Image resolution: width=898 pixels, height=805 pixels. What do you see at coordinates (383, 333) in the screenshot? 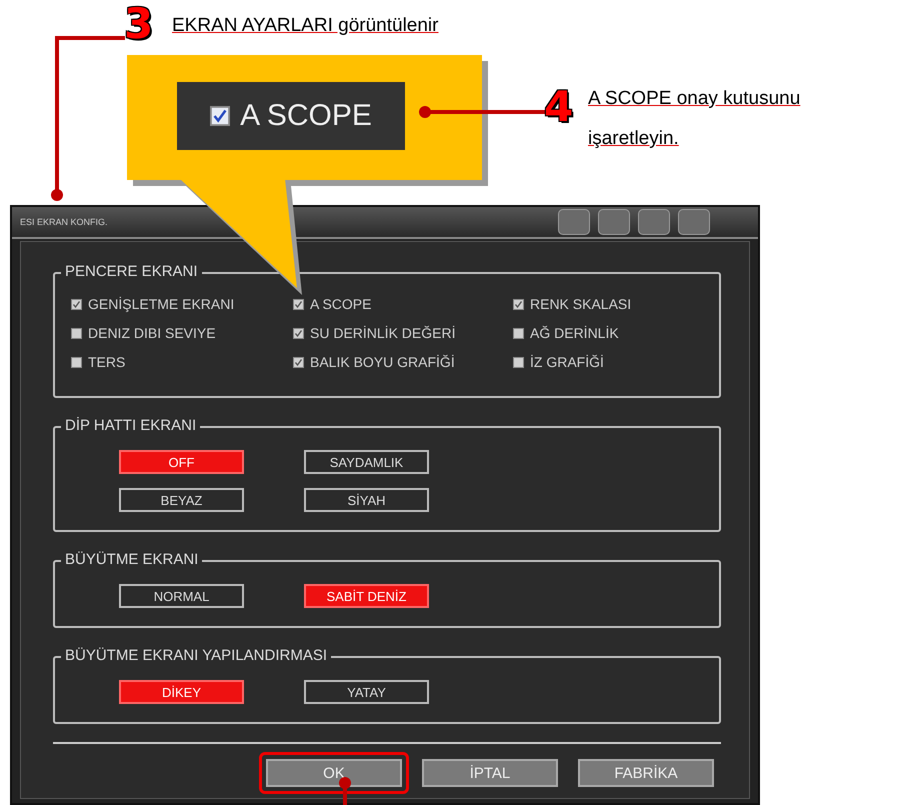
I see `checkbox-label: SU DERİNLİK DEĞERİ` at bounding box center [383, 333].